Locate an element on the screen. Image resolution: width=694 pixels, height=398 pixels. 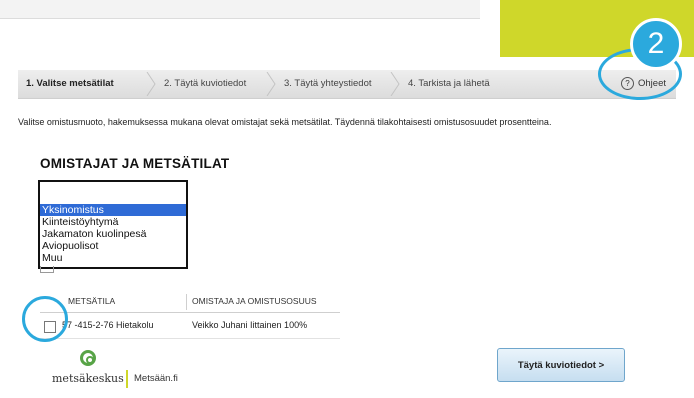
list-option: Kiinteistöyhtymä is located at coordinates (113, 222).